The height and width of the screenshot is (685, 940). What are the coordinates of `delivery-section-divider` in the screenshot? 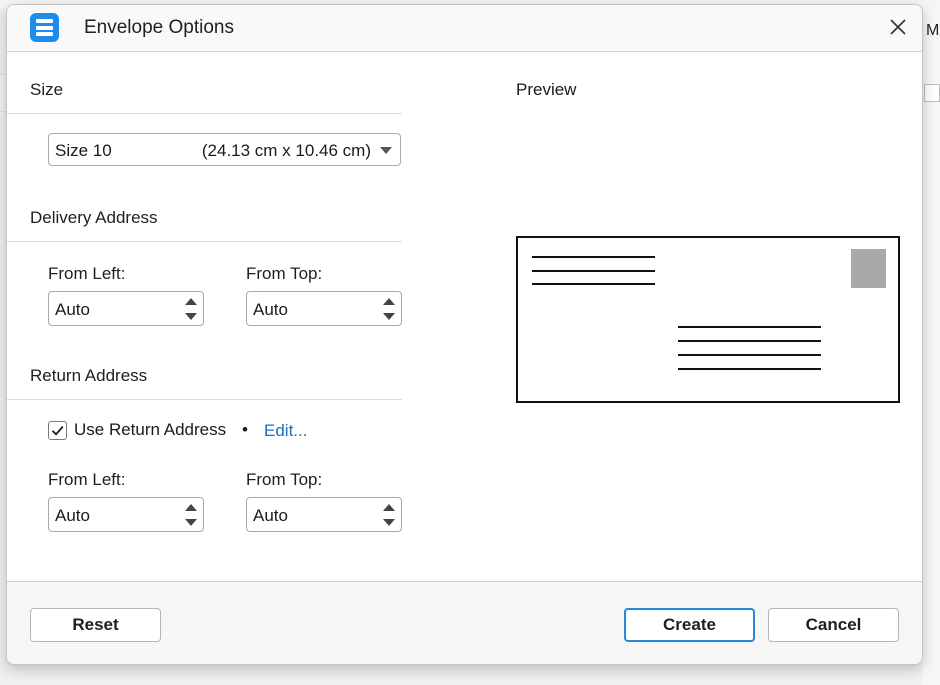 It's located at (204, 241).